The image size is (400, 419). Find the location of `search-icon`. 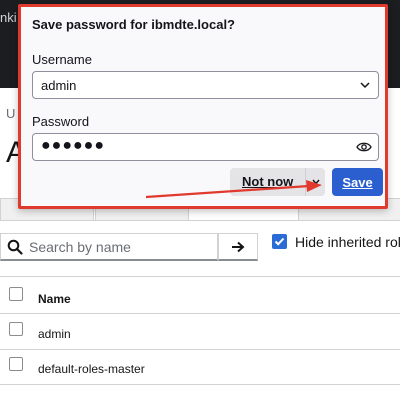

search-icon is located at coordinates (15, 247).